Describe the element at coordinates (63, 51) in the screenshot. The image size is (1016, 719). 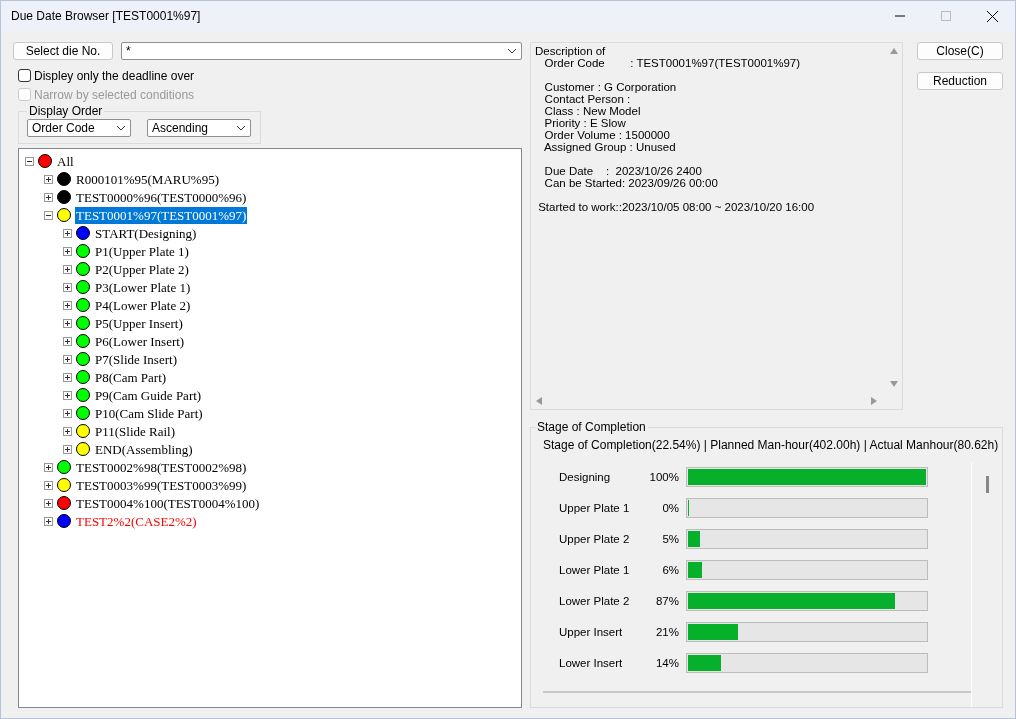
I see `select-die-button: Select die No.` at that location.